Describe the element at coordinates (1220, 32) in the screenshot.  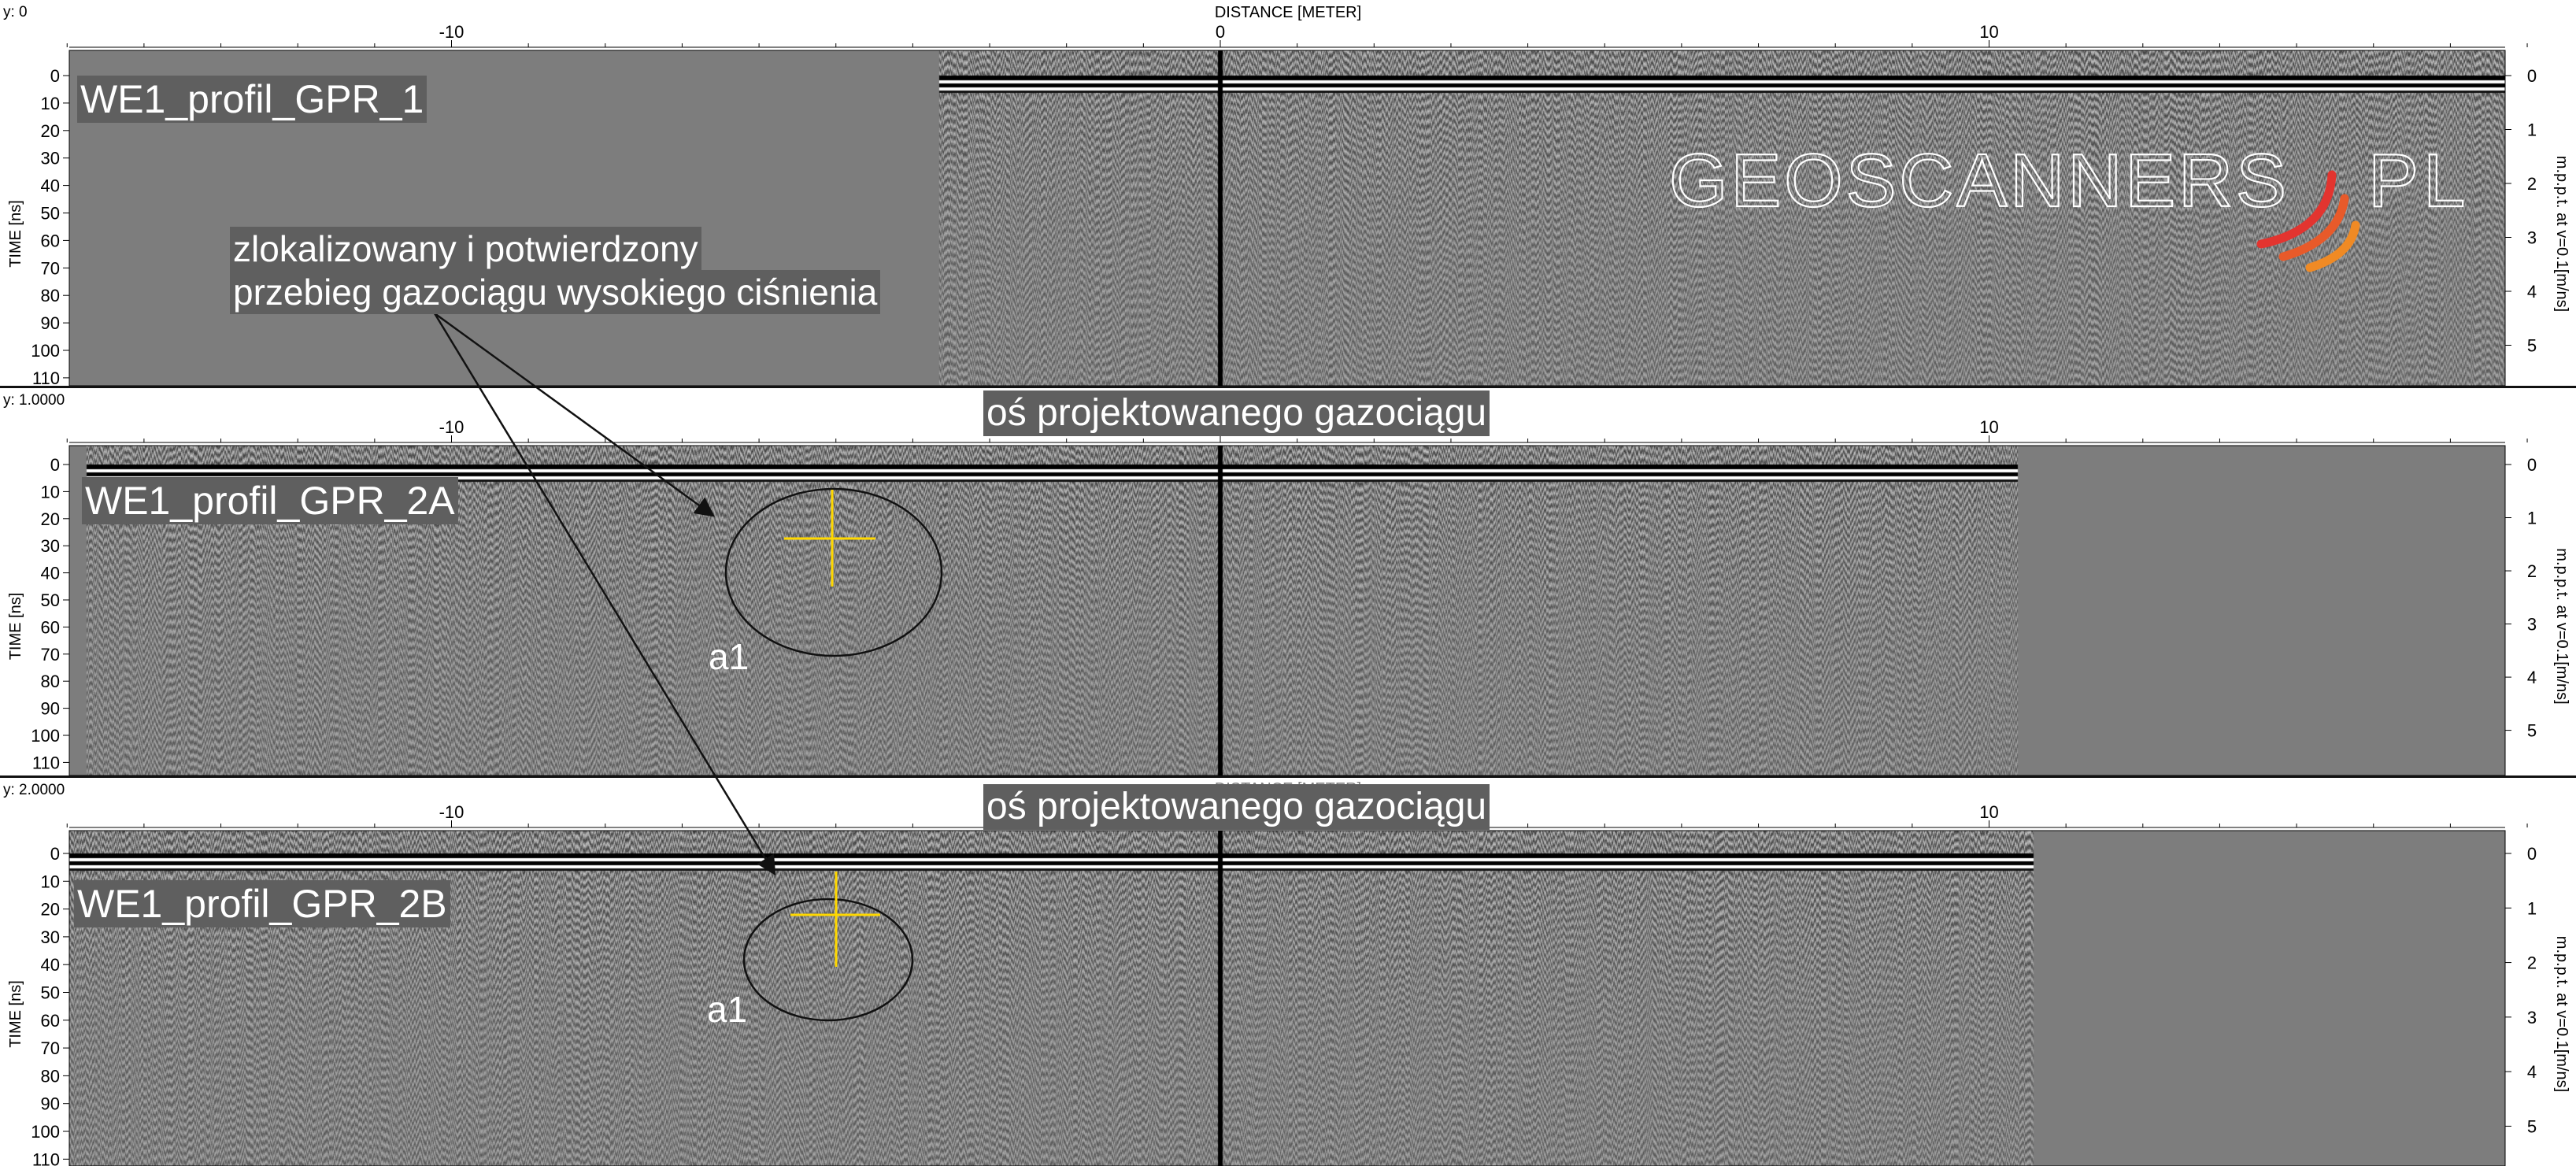
I see `x-tick-label: 0` at that location.